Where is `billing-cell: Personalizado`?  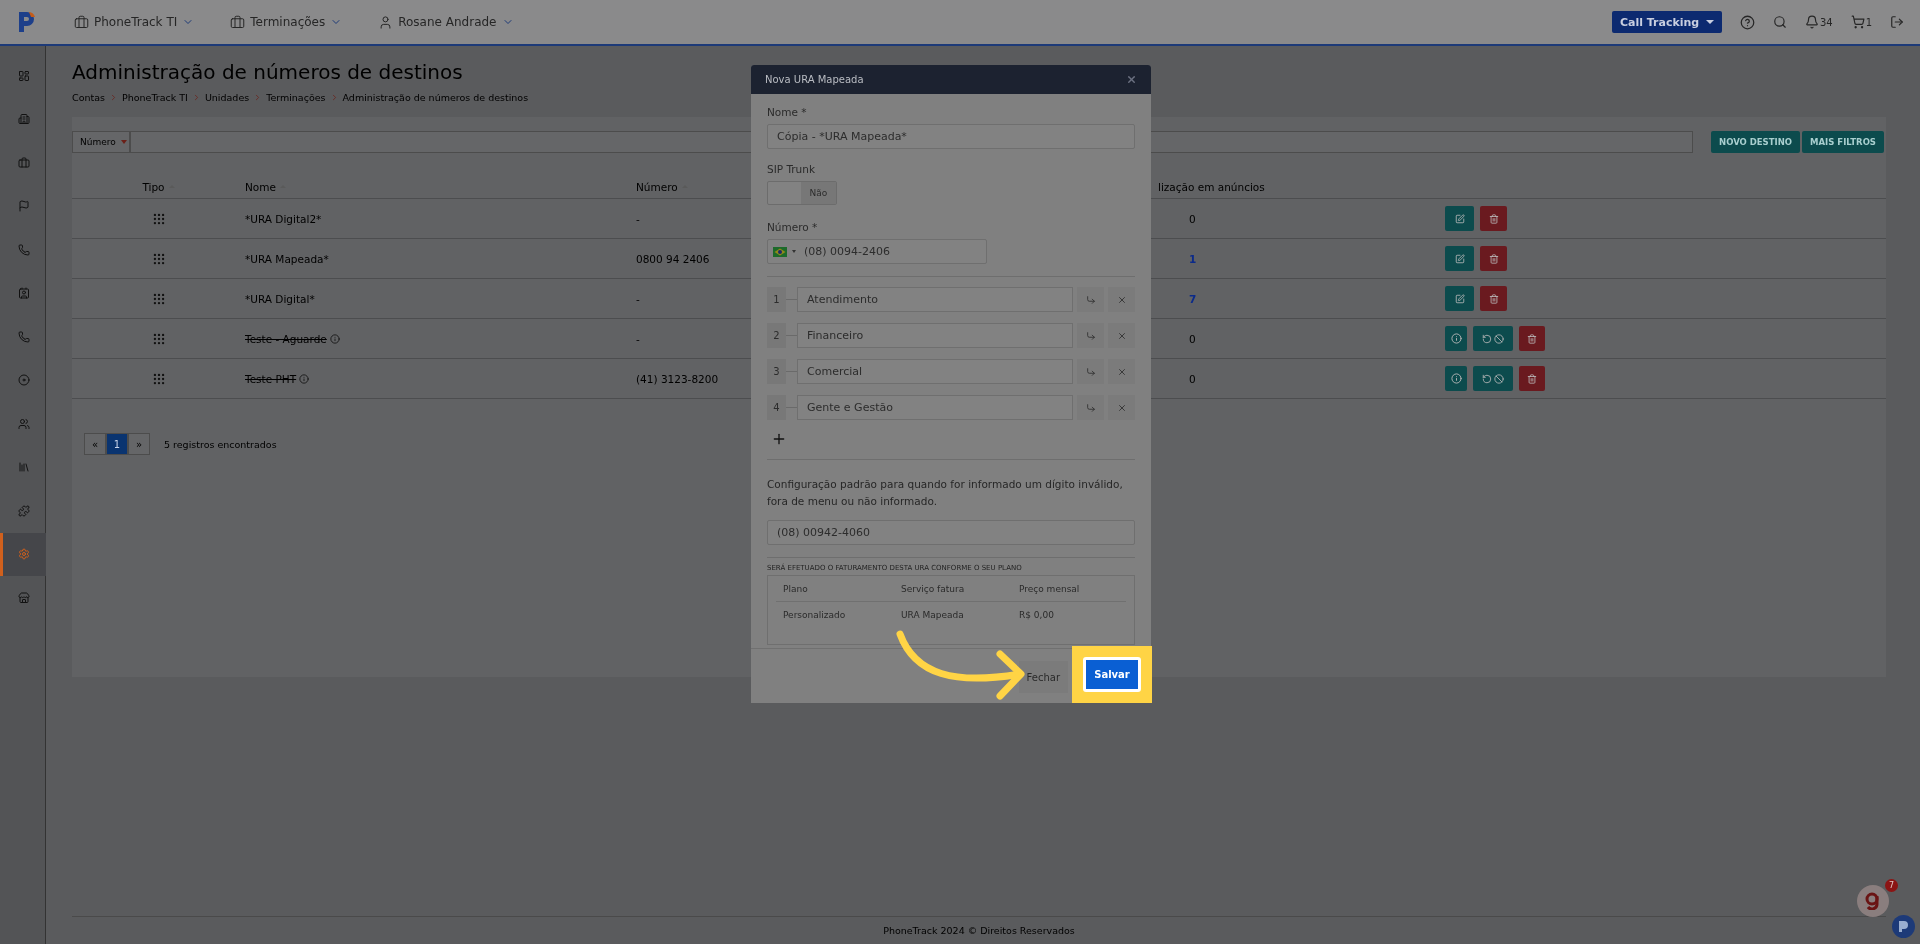
billing-cell: Personalizado is located at coordinates (814, 615).